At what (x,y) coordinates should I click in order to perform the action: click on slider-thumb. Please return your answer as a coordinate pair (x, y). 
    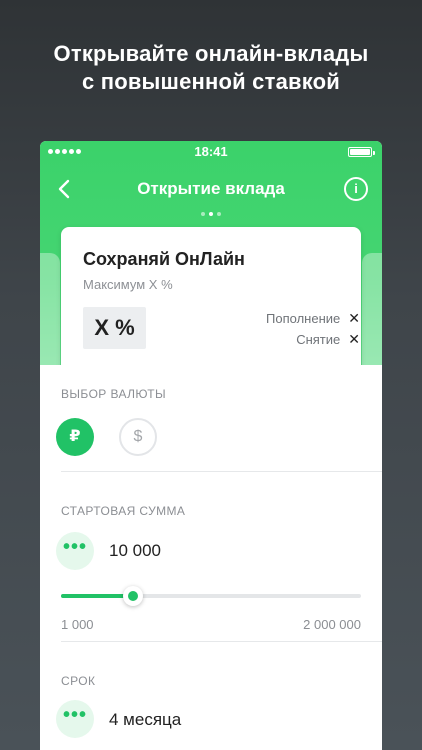
    Looking at the image, I should click on (133, 596).